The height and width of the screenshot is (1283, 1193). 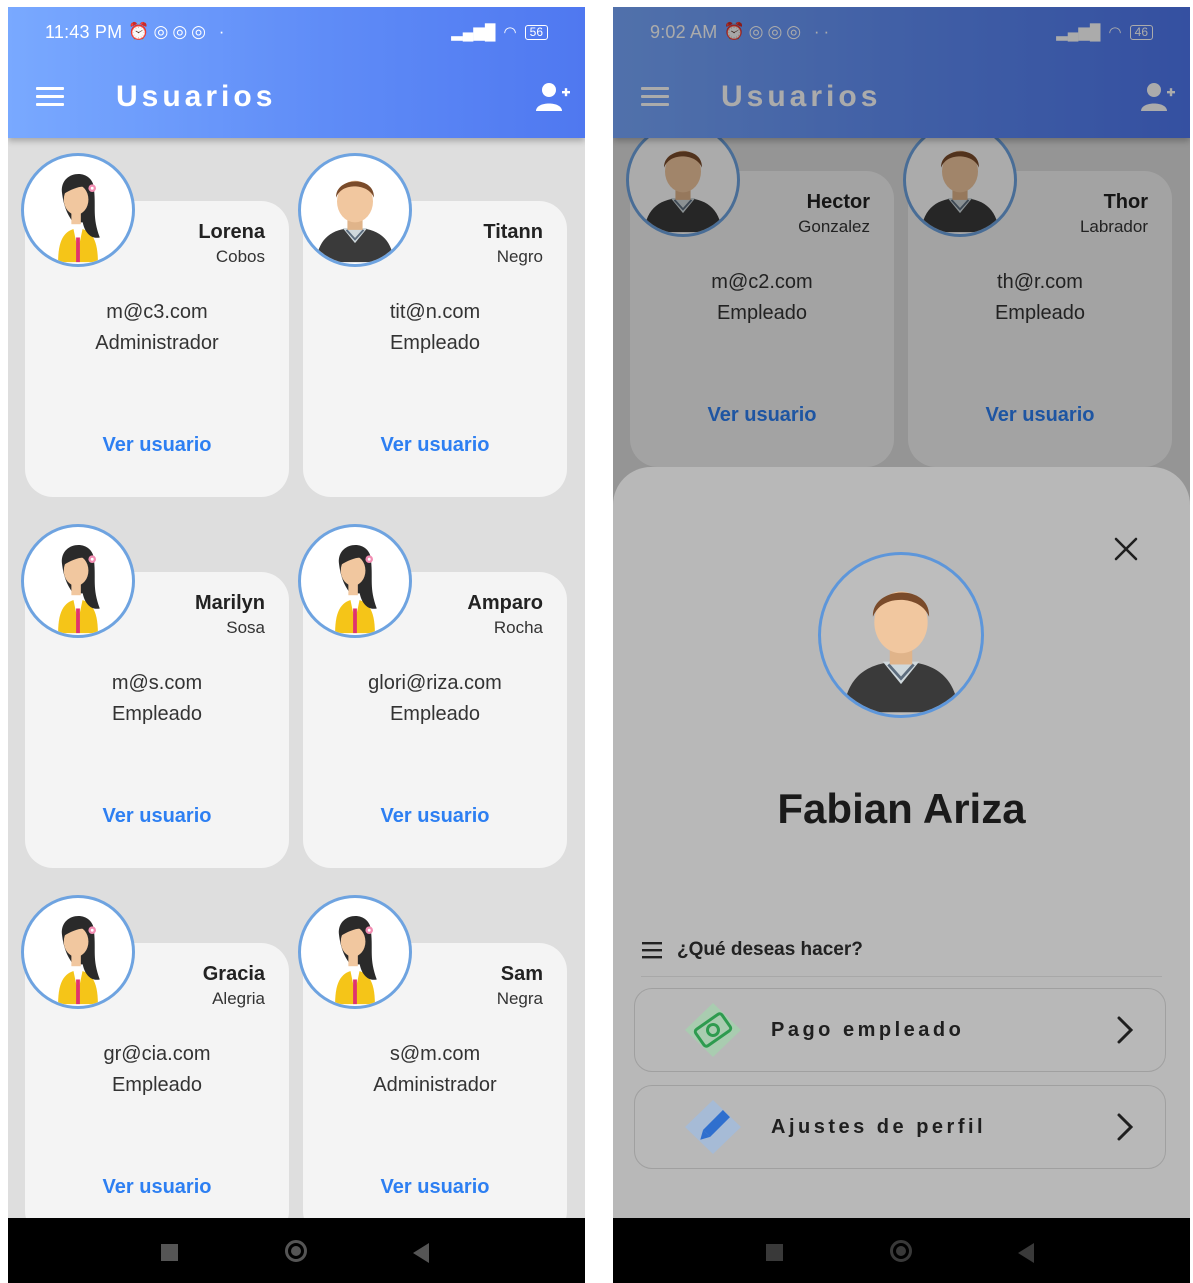 What do you see at coordinates (157, 683) in the screenshot?
I see `user-email: m@s.com` at bounding box center [157, 683].